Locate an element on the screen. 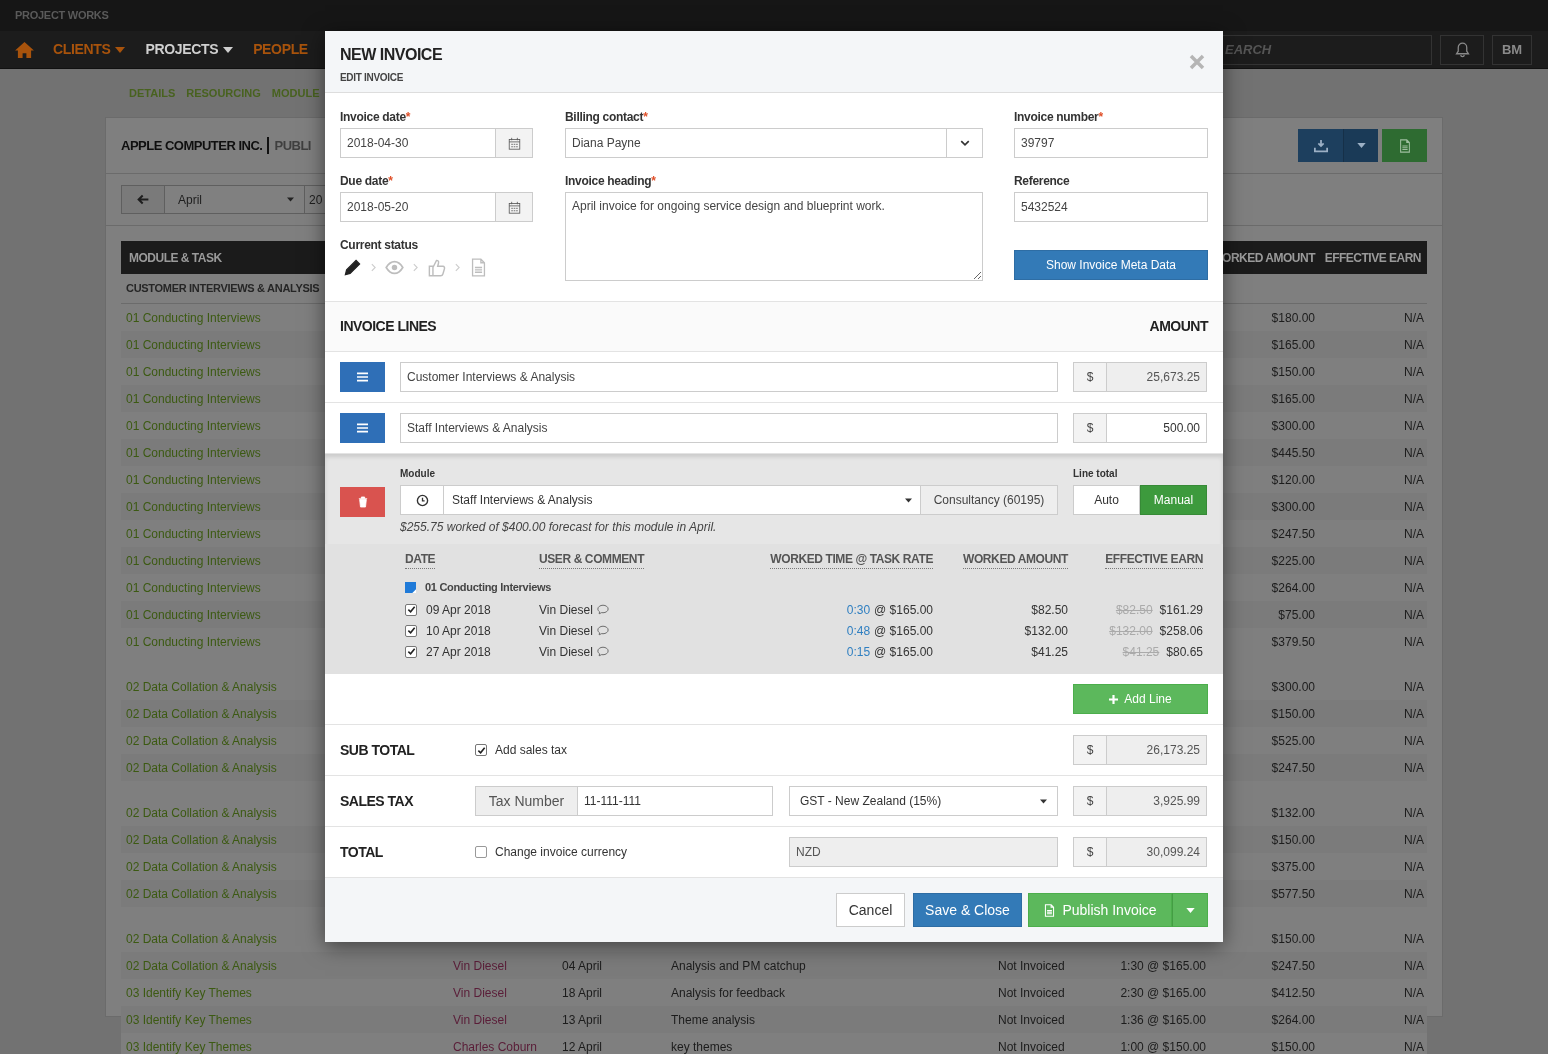  date-field: 2018-04-30 is located at coordinates (418, 143).